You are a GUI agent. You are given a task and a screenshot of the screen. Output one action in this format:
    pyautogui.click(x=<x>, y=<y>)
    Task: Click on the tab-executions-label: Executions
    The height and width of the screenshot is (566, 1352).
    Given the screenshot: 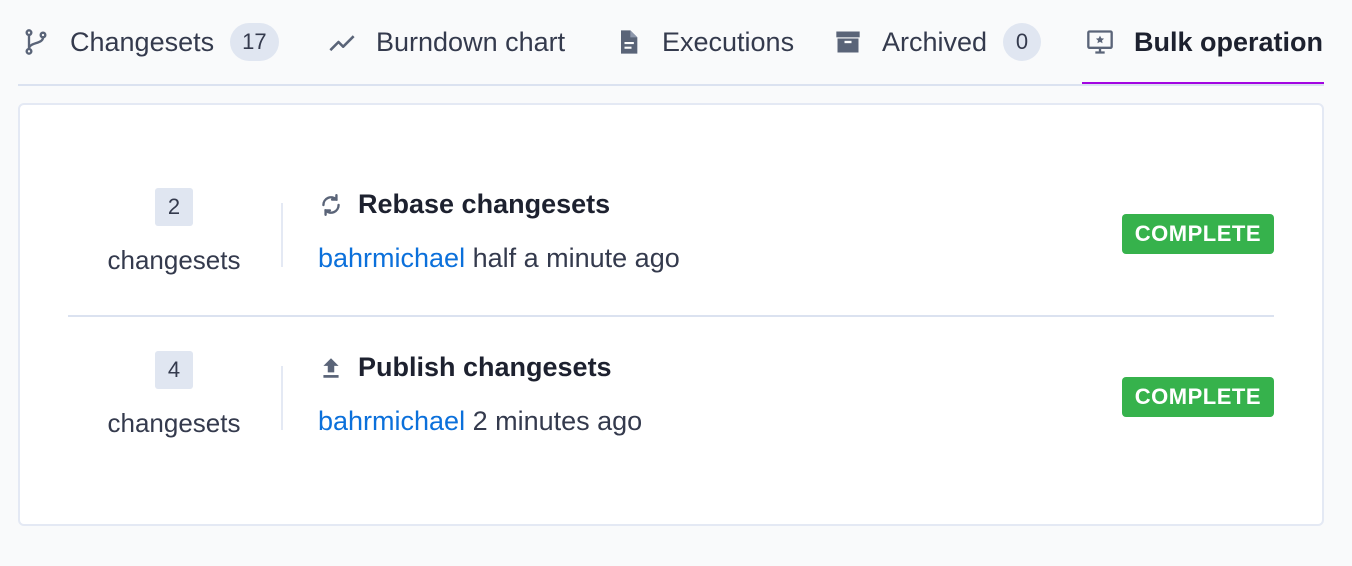 What is the action you would take?
    pyautogui.click(x=728, y=41)
    